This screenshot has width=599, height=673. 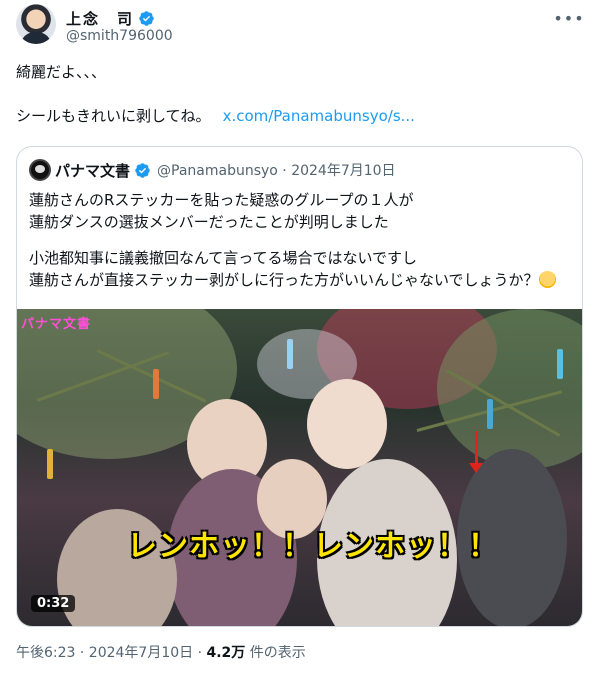 What do you see at coordinates (209, 222) in the screenshot?
I see `quoted-text-line: 蓮舫ダンスの選抜メンバーだったことが判明しました` at bounding box center [209, 222].